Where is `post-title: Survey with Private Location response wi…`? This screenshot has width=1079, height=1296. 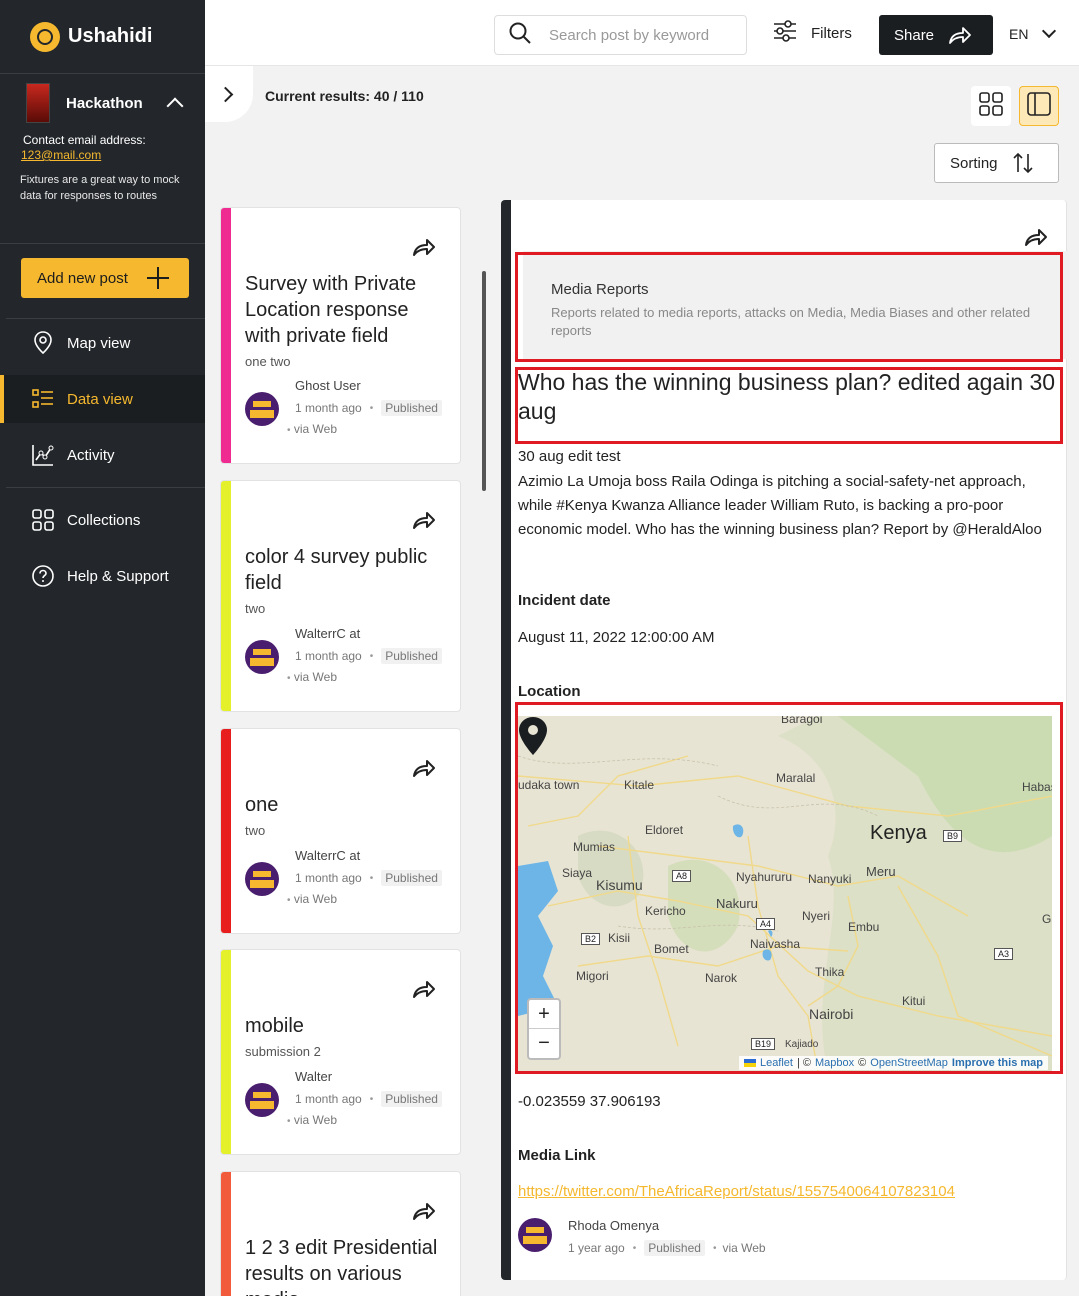 post-title: Survey with Private Location response wi… is located at coordinates (331, 310).